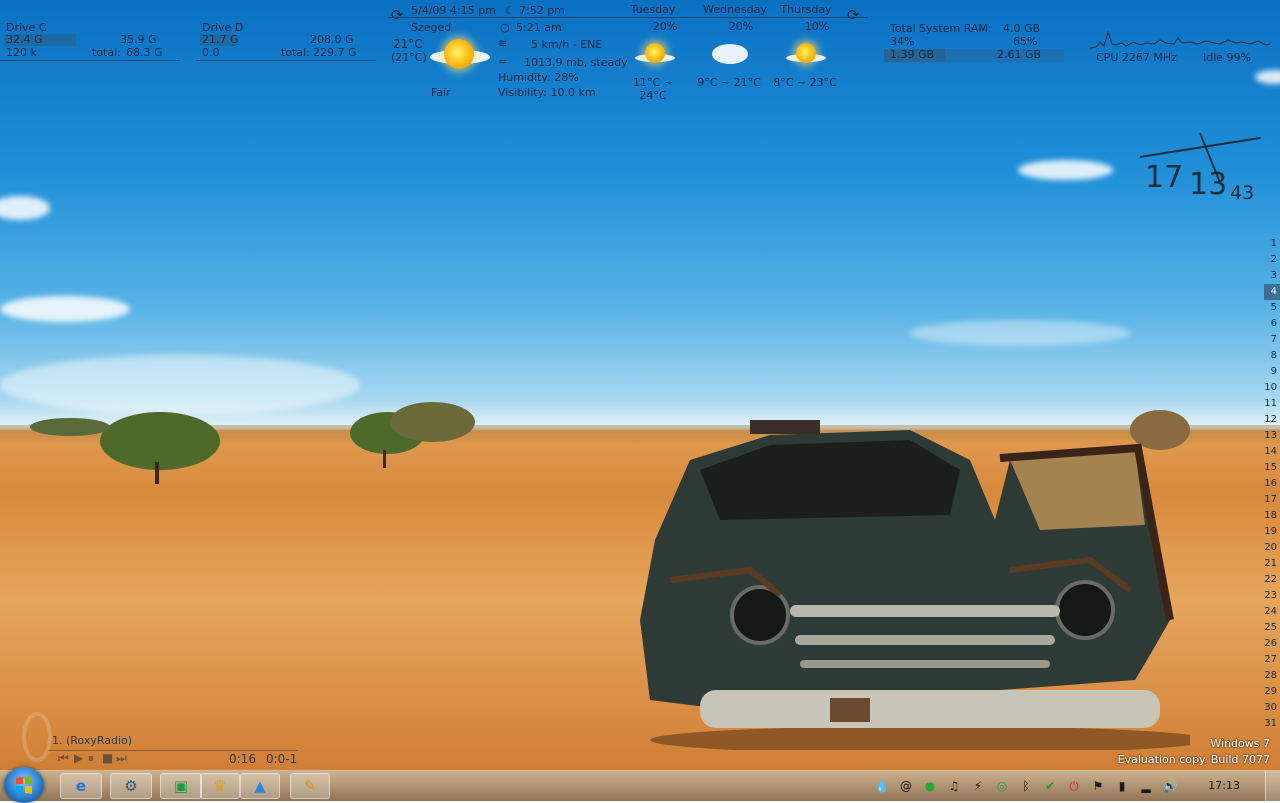  I want to click on day-number: 5, so click(1273, 307).